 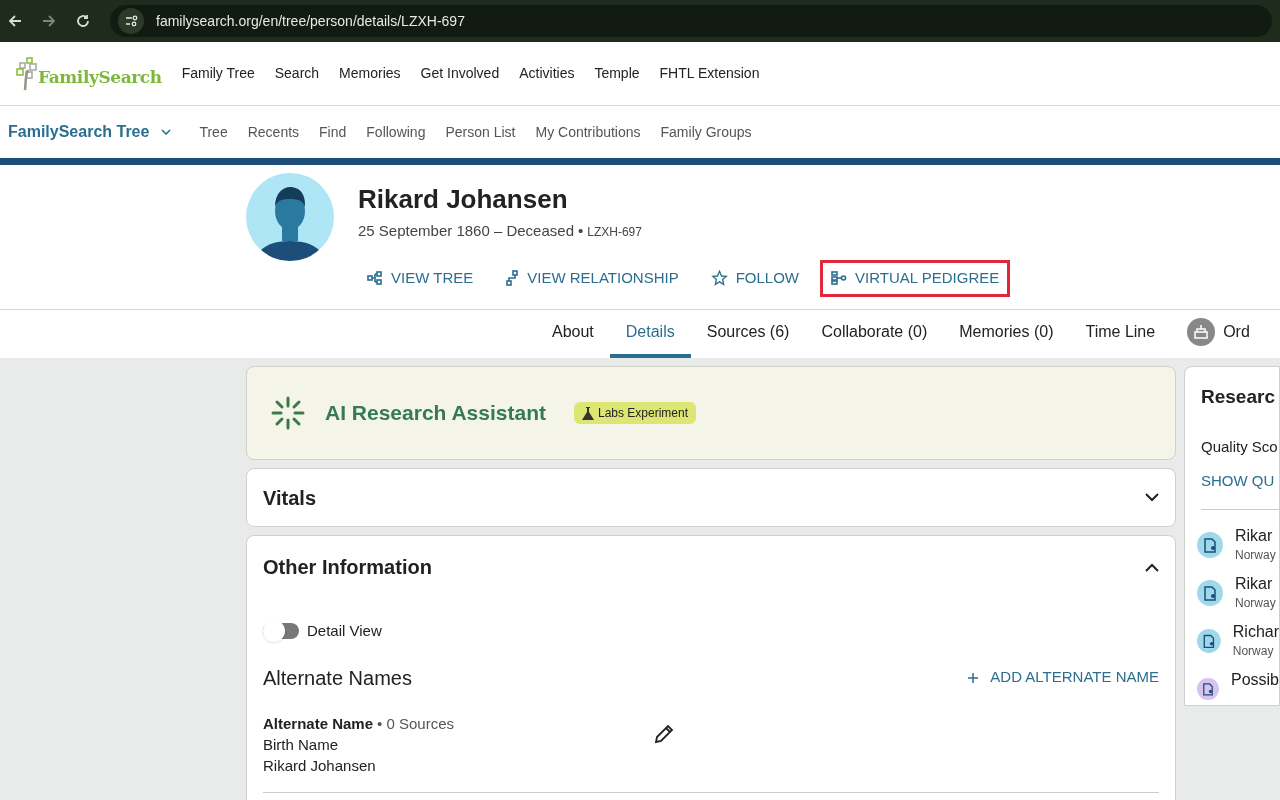 What do you see at coordinates (131, 21) in the screenshot?
I see `site-settings-icon` at bounding box center [131, 21].